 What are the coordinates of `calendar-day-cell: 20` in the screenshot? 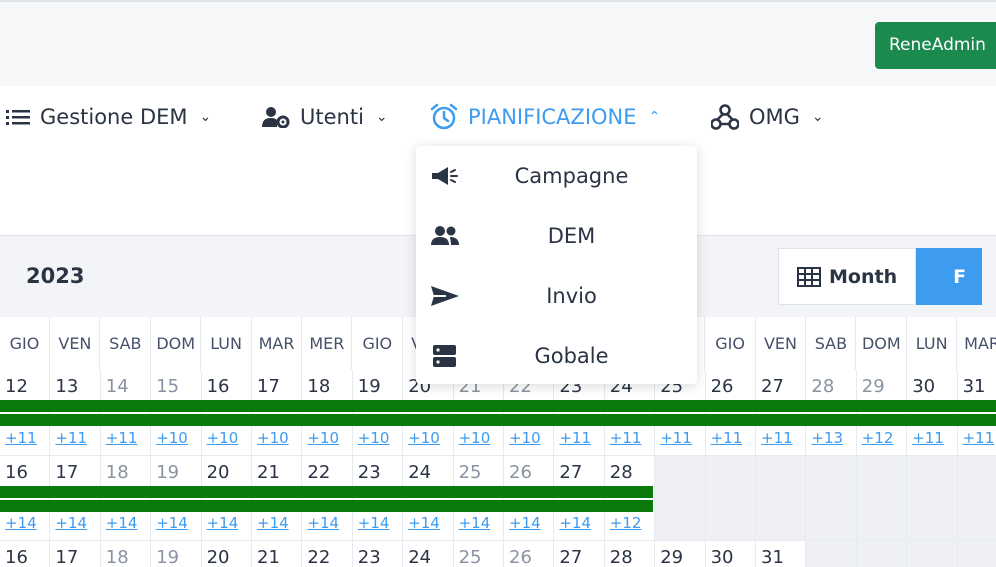 It's located at (227, 554).